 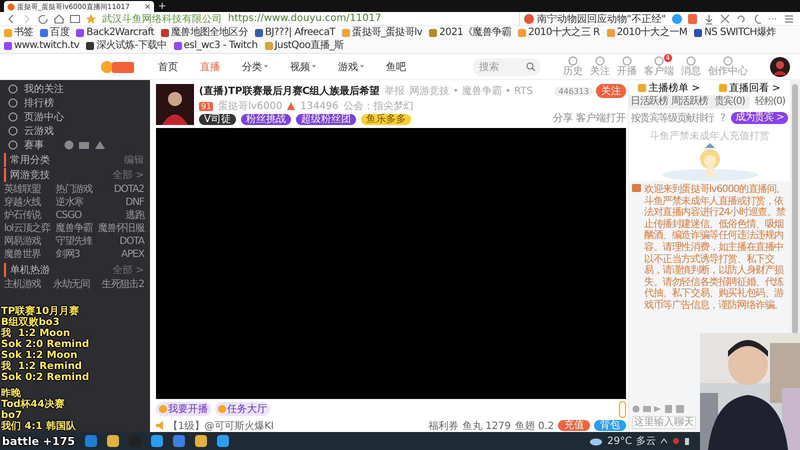 I want to click on category-link: 热门游戏, so click(x=74, y=189).